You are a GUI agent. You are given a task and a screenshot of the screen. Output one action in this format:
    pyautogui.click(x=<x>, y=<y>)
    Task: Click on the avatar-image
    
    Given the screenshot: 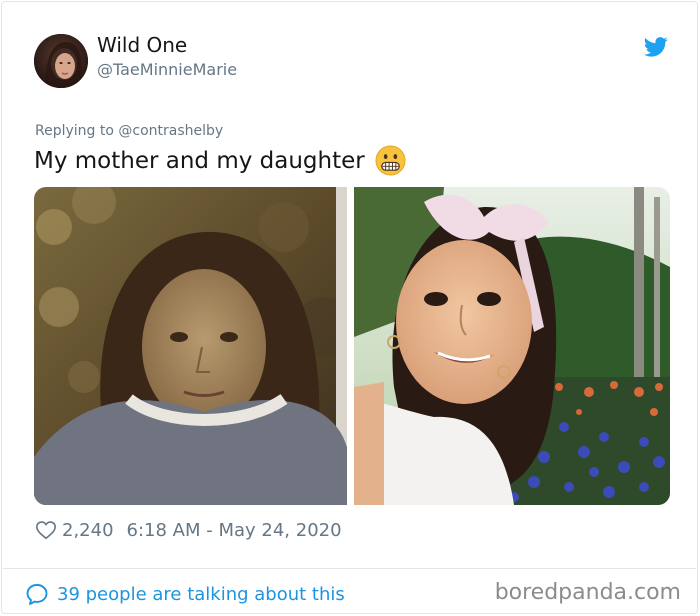 What is the action you would take?
    pyautogui.click(x=61, y=61)
    